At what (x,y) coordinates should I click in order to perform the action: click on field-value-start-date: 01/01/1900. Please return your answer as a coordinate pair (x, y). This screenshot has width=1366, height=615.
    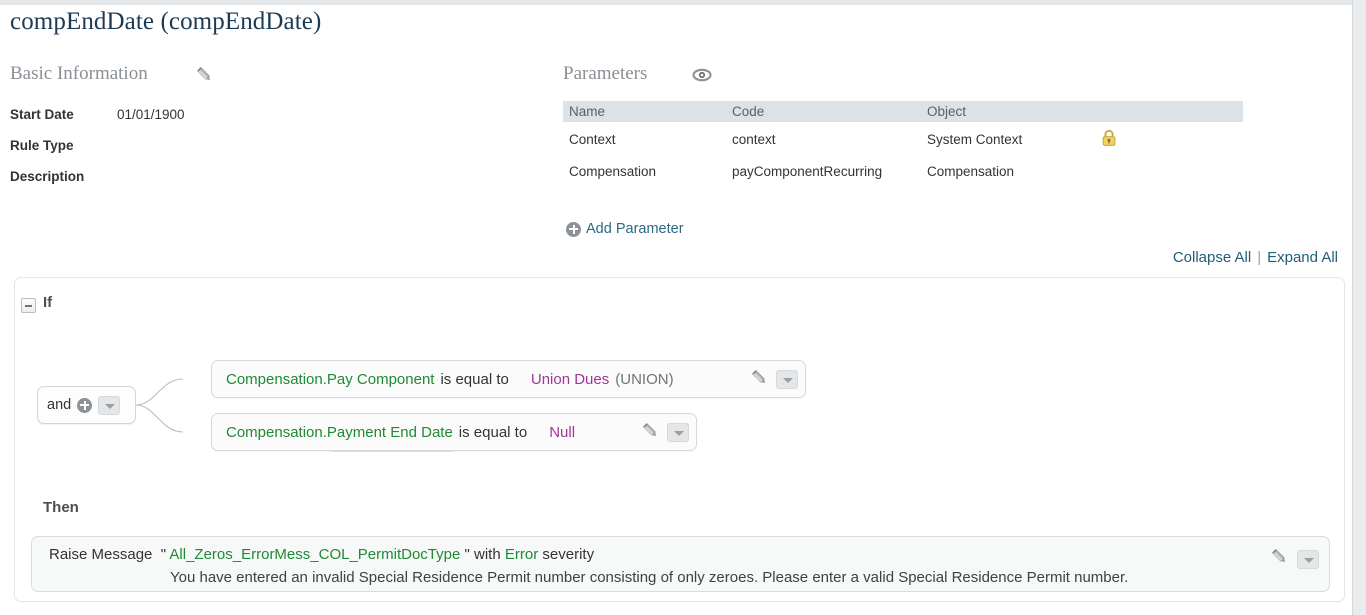
    Looking at the image, I should click on (151, 114).